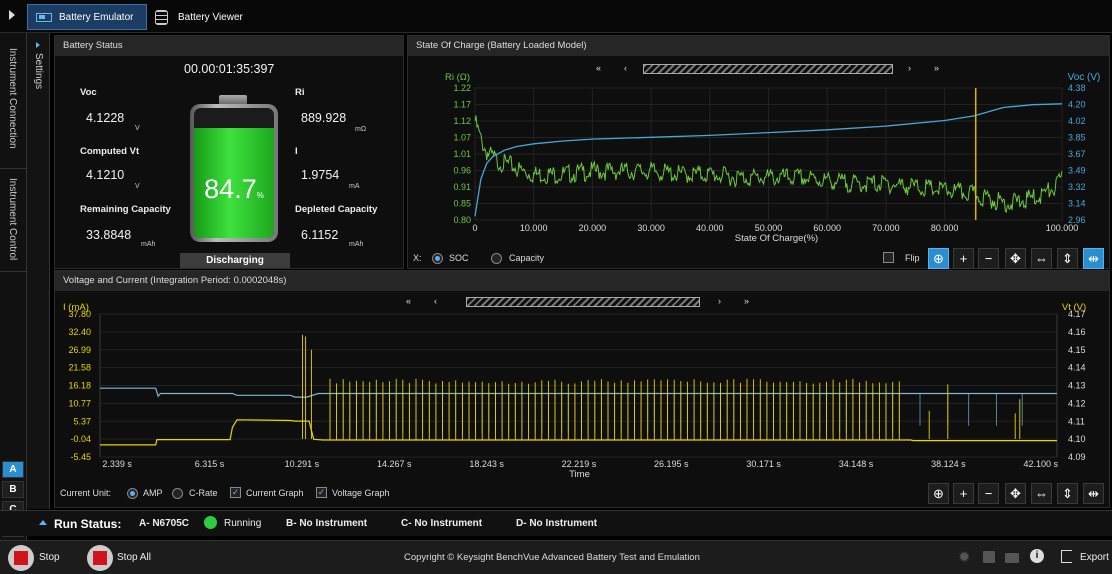 The height and width of the screenshot is (574, 1112). Describe the element at coordinates (80, 439) in the screenshot. I see `y-left-tick-label: -0.04` at that location.